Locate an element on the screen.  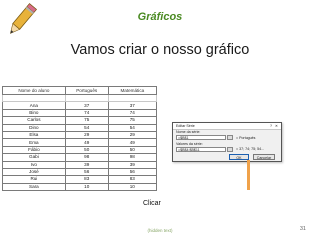
column-header: Matemática is located at coordinates (132, 90).